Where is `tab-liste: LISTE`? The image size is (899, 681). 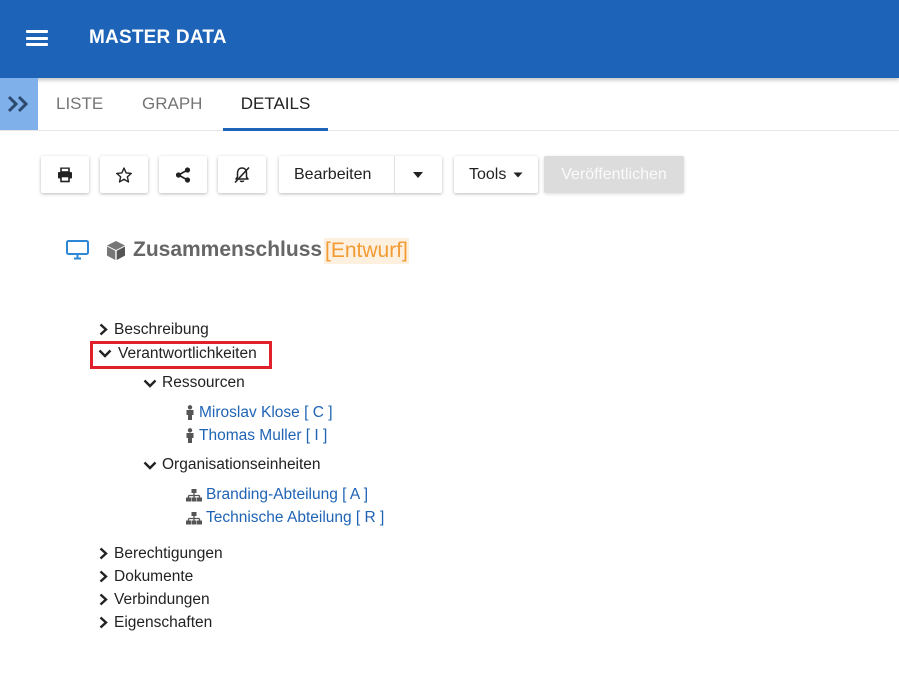
tab-liste: LISTE is located at coordinates (79, 104).